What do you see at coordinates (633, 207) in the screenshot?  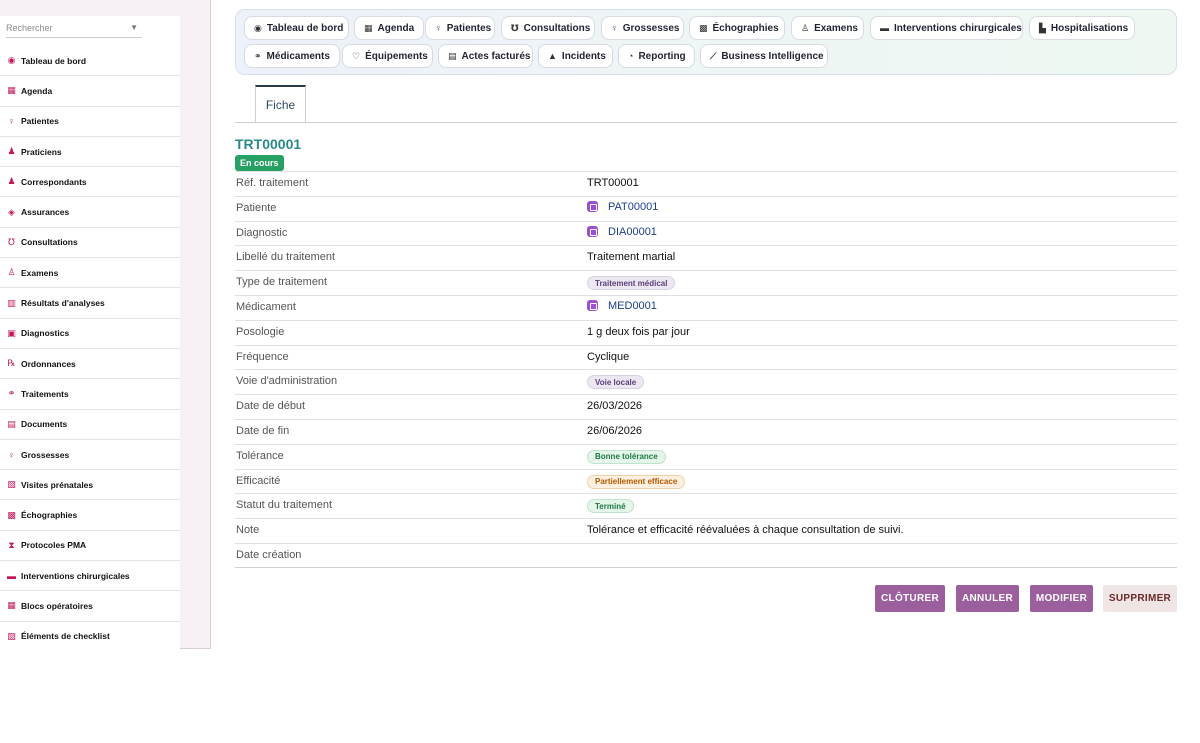 I see `link-text: PAT00001` at bounding box center [633, 207].